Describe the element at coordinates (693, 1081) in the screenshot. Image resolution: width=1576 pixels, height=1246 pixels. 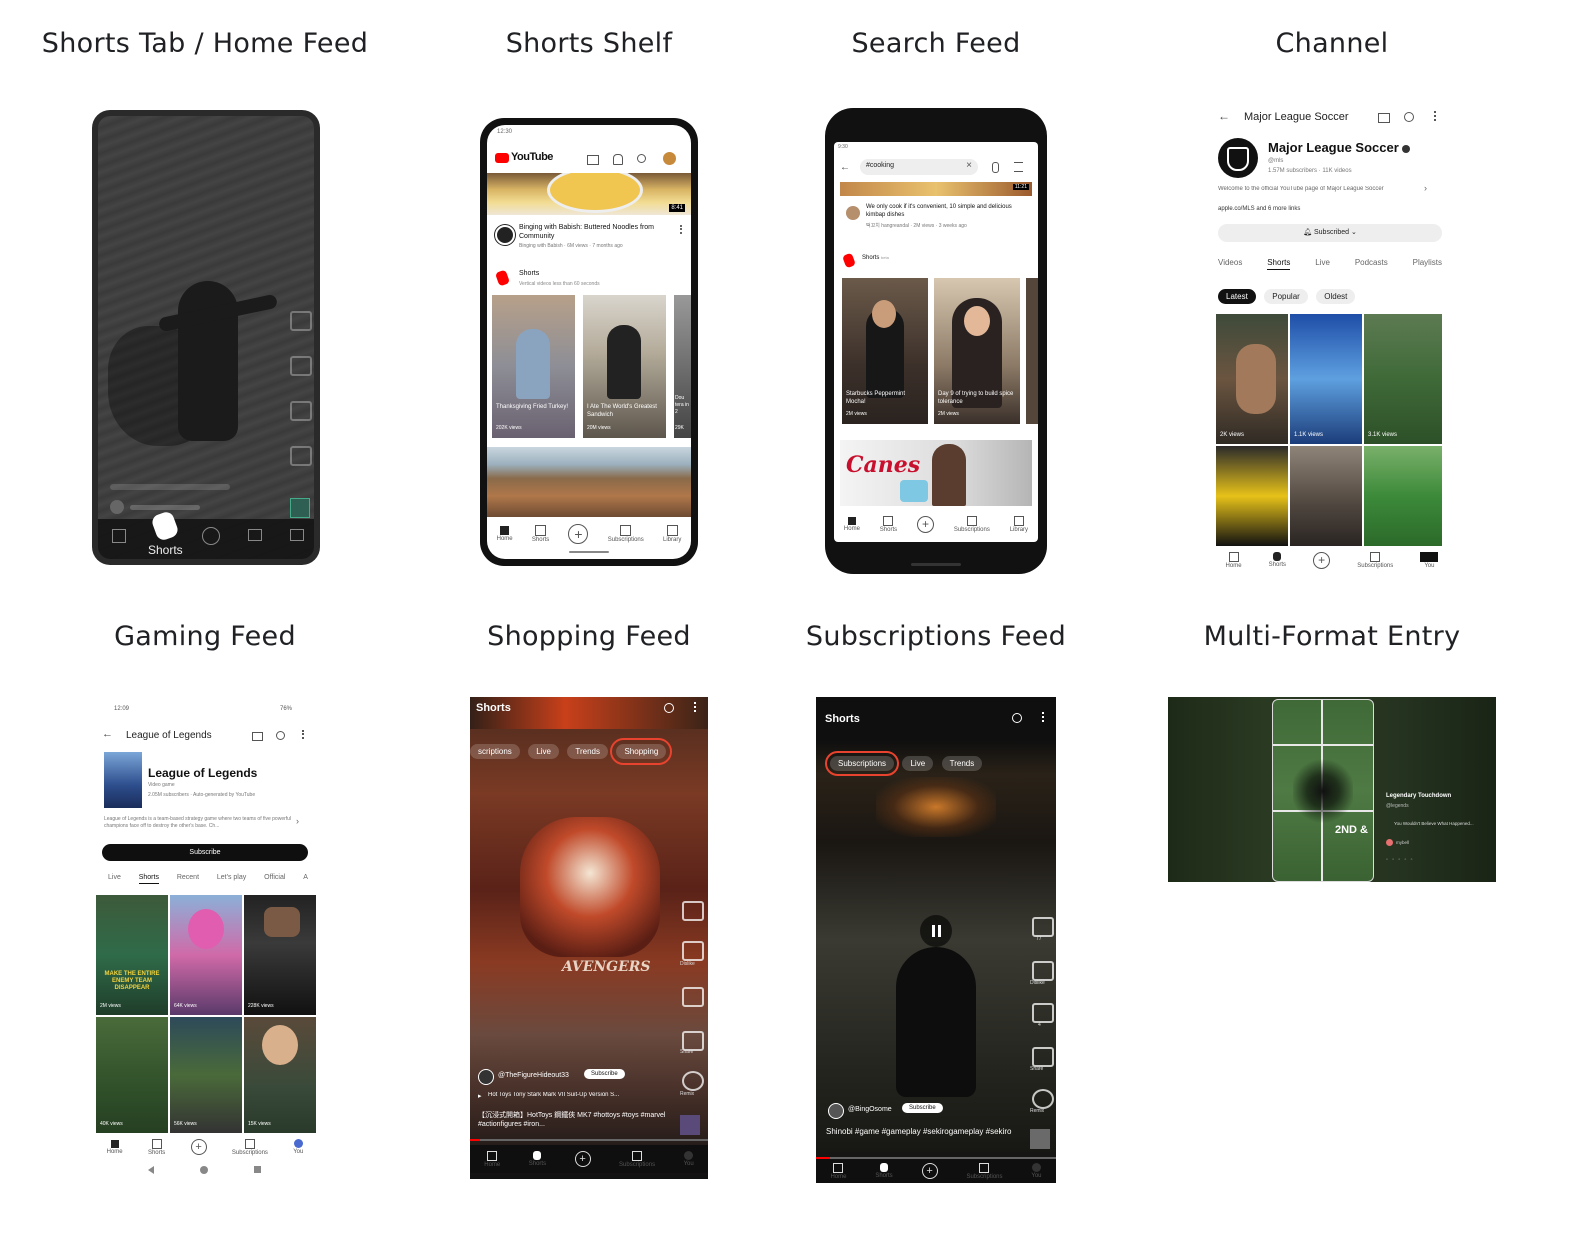
I see `shop-remix-icon` at that location.